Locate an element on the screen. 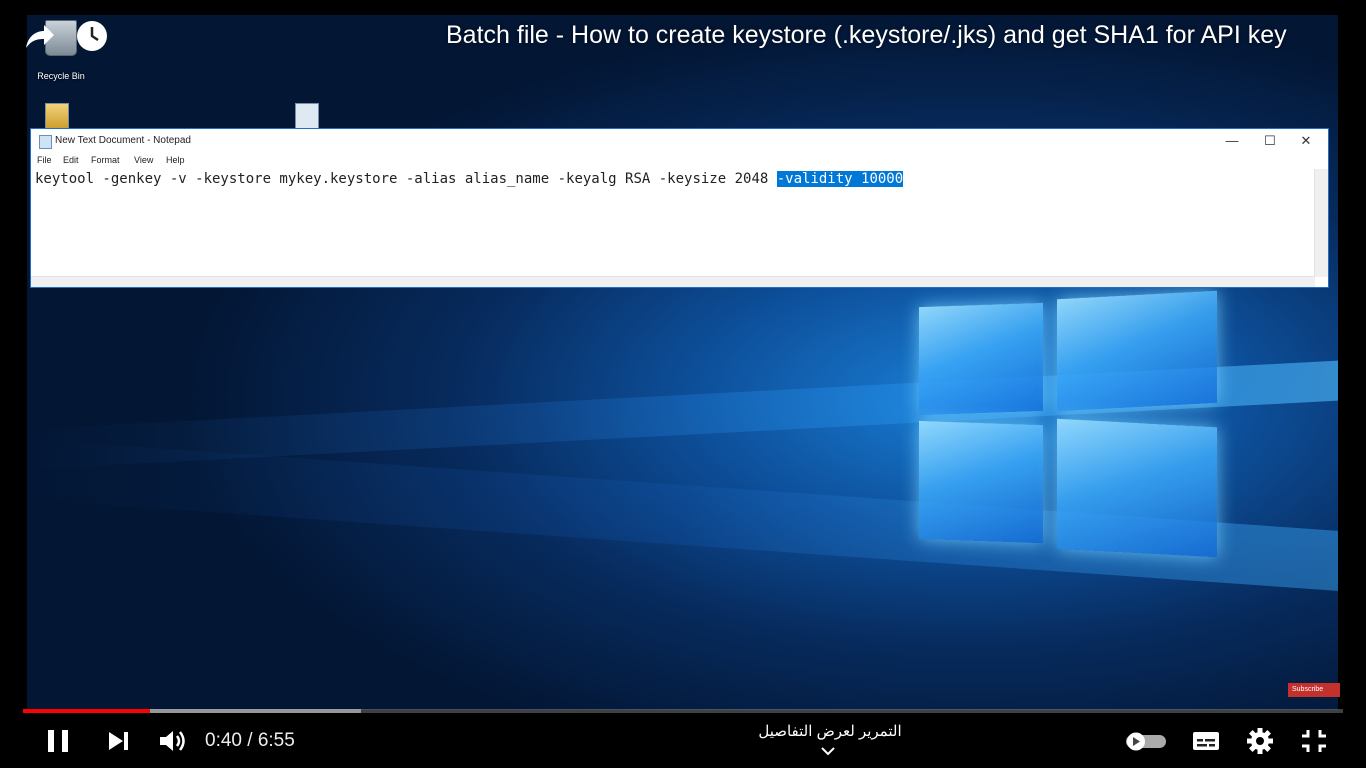 The image size is (1366, 768). autoplay-toggle-icon is located at coordinates (1146, 741).